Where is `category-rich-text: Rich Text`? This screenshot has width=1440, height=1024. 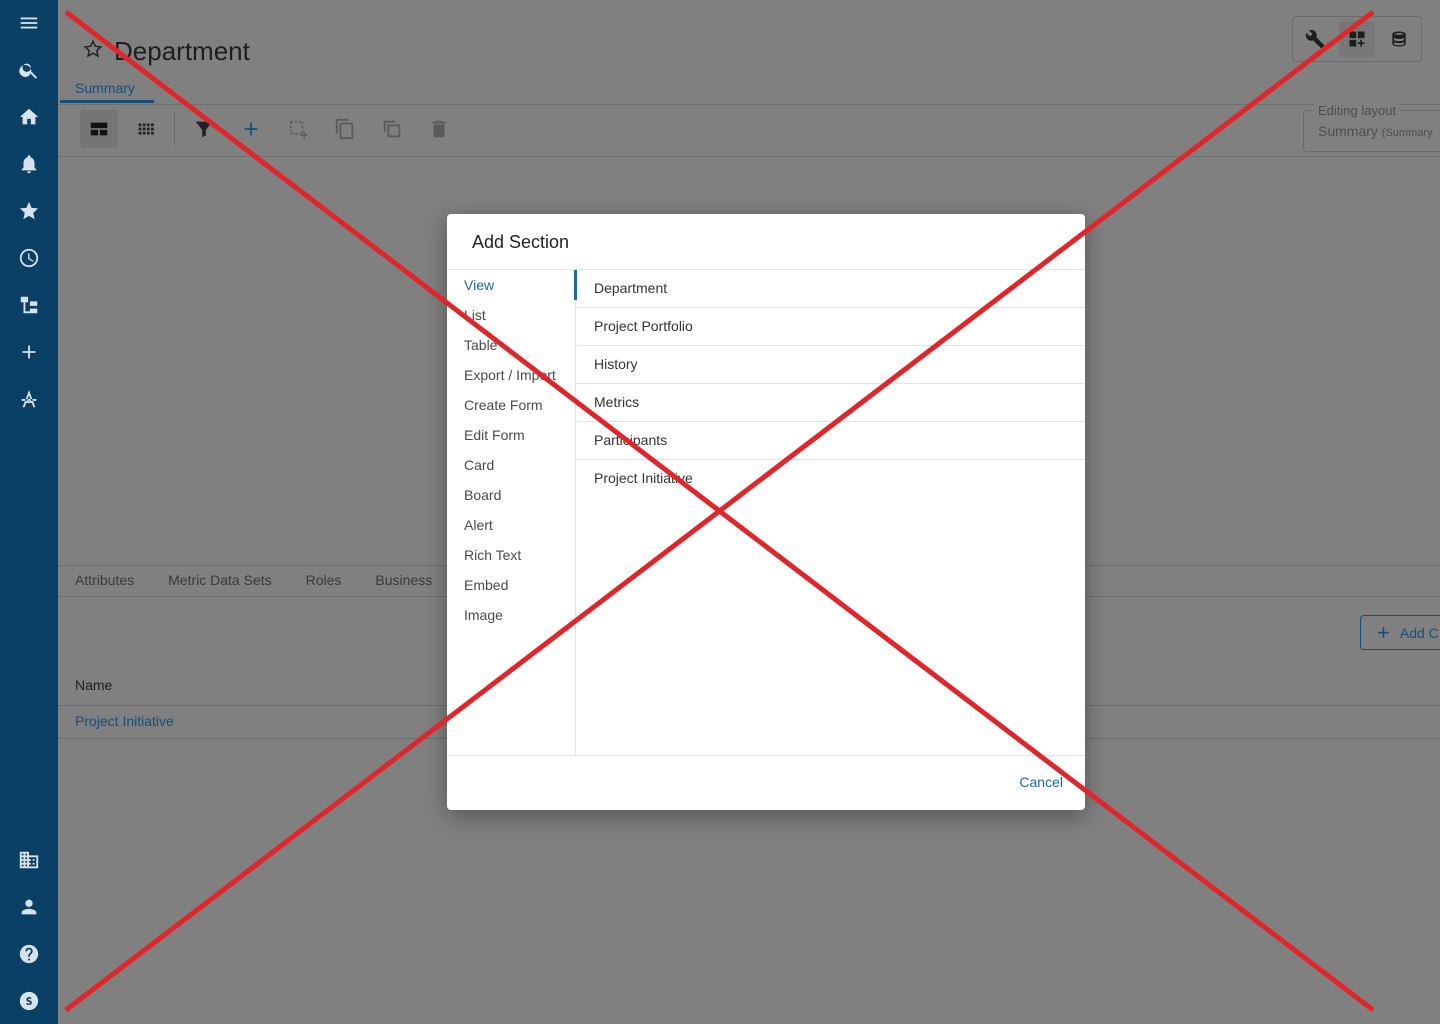 category-rich-text: Rich Text is located at coordinates (511, 555).